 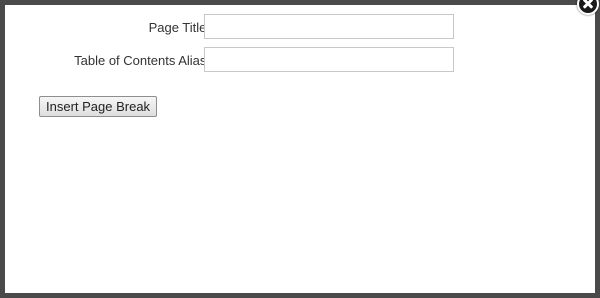 I want to click on toc-alias-row: Table of Contents Alias:, so click(x=235, y=60).